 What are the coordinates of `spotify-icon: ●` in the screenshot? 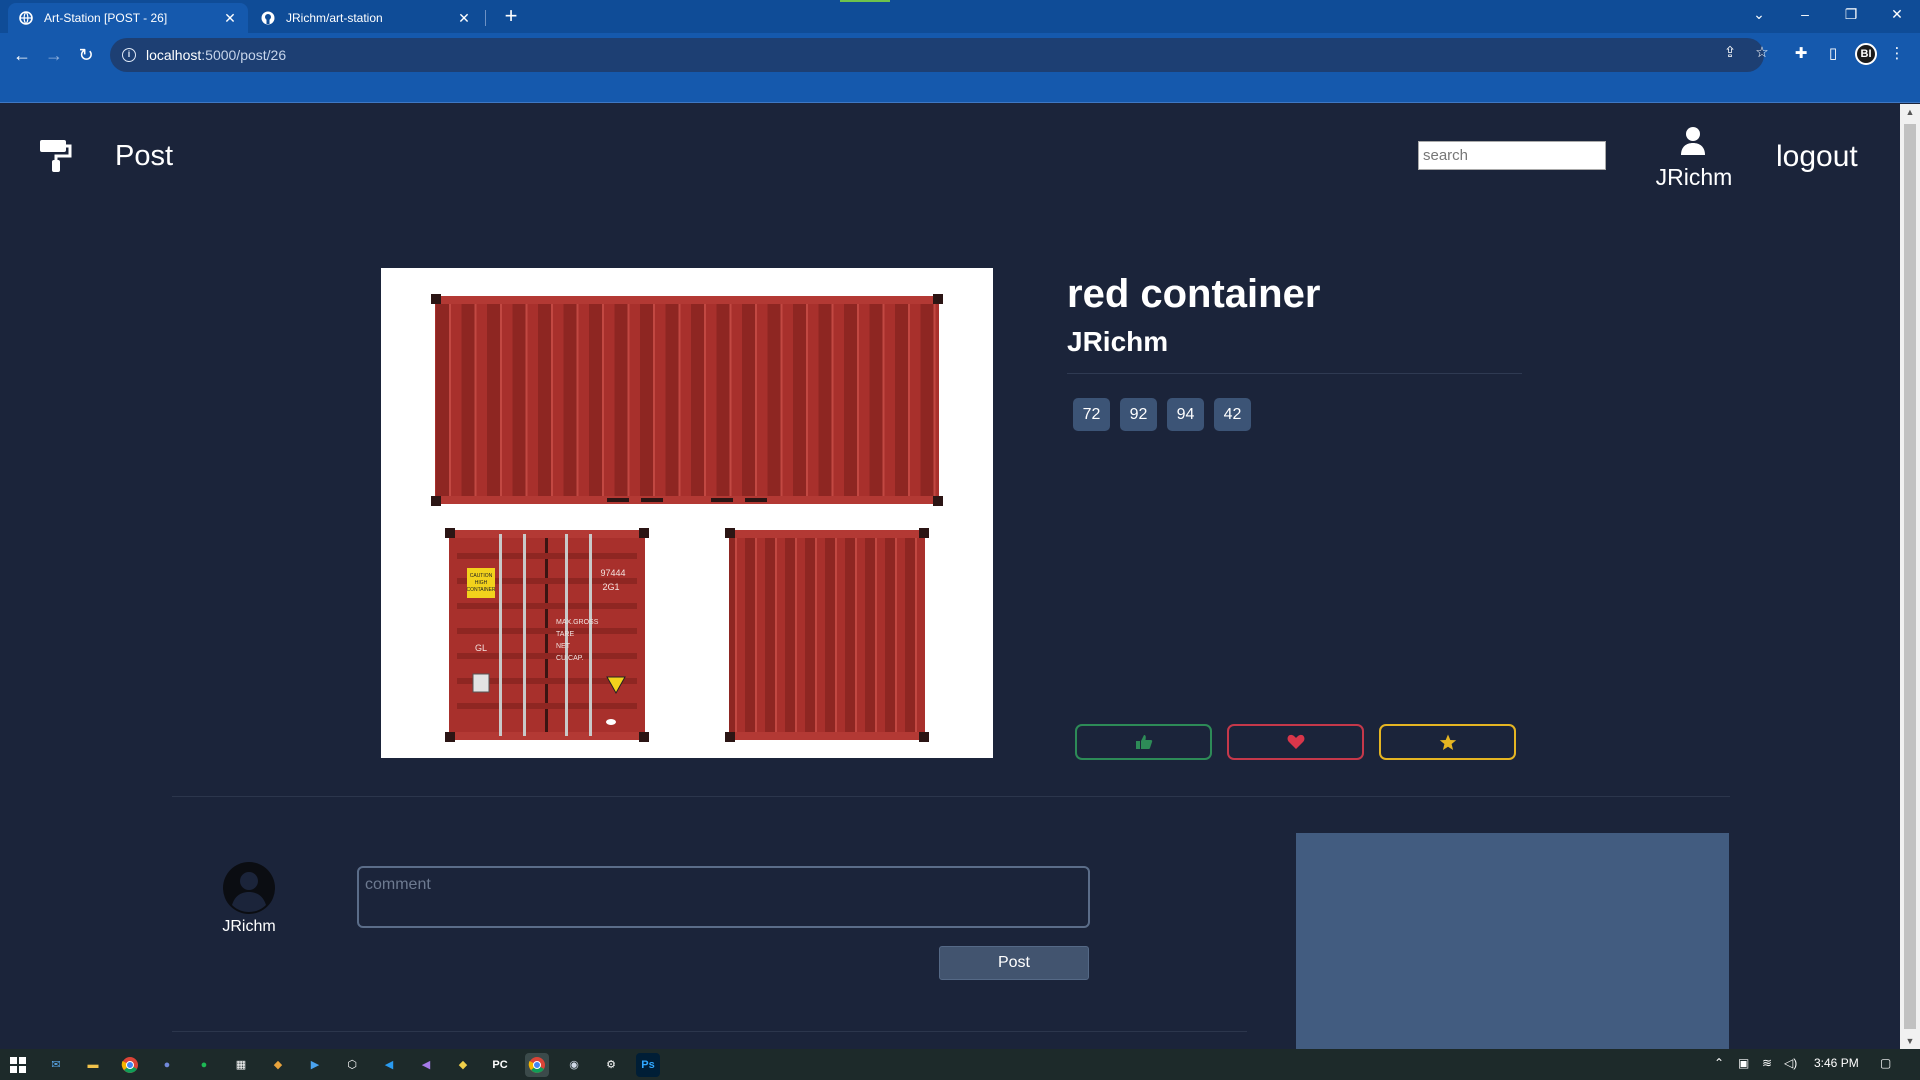 It's located at (204, 1065).